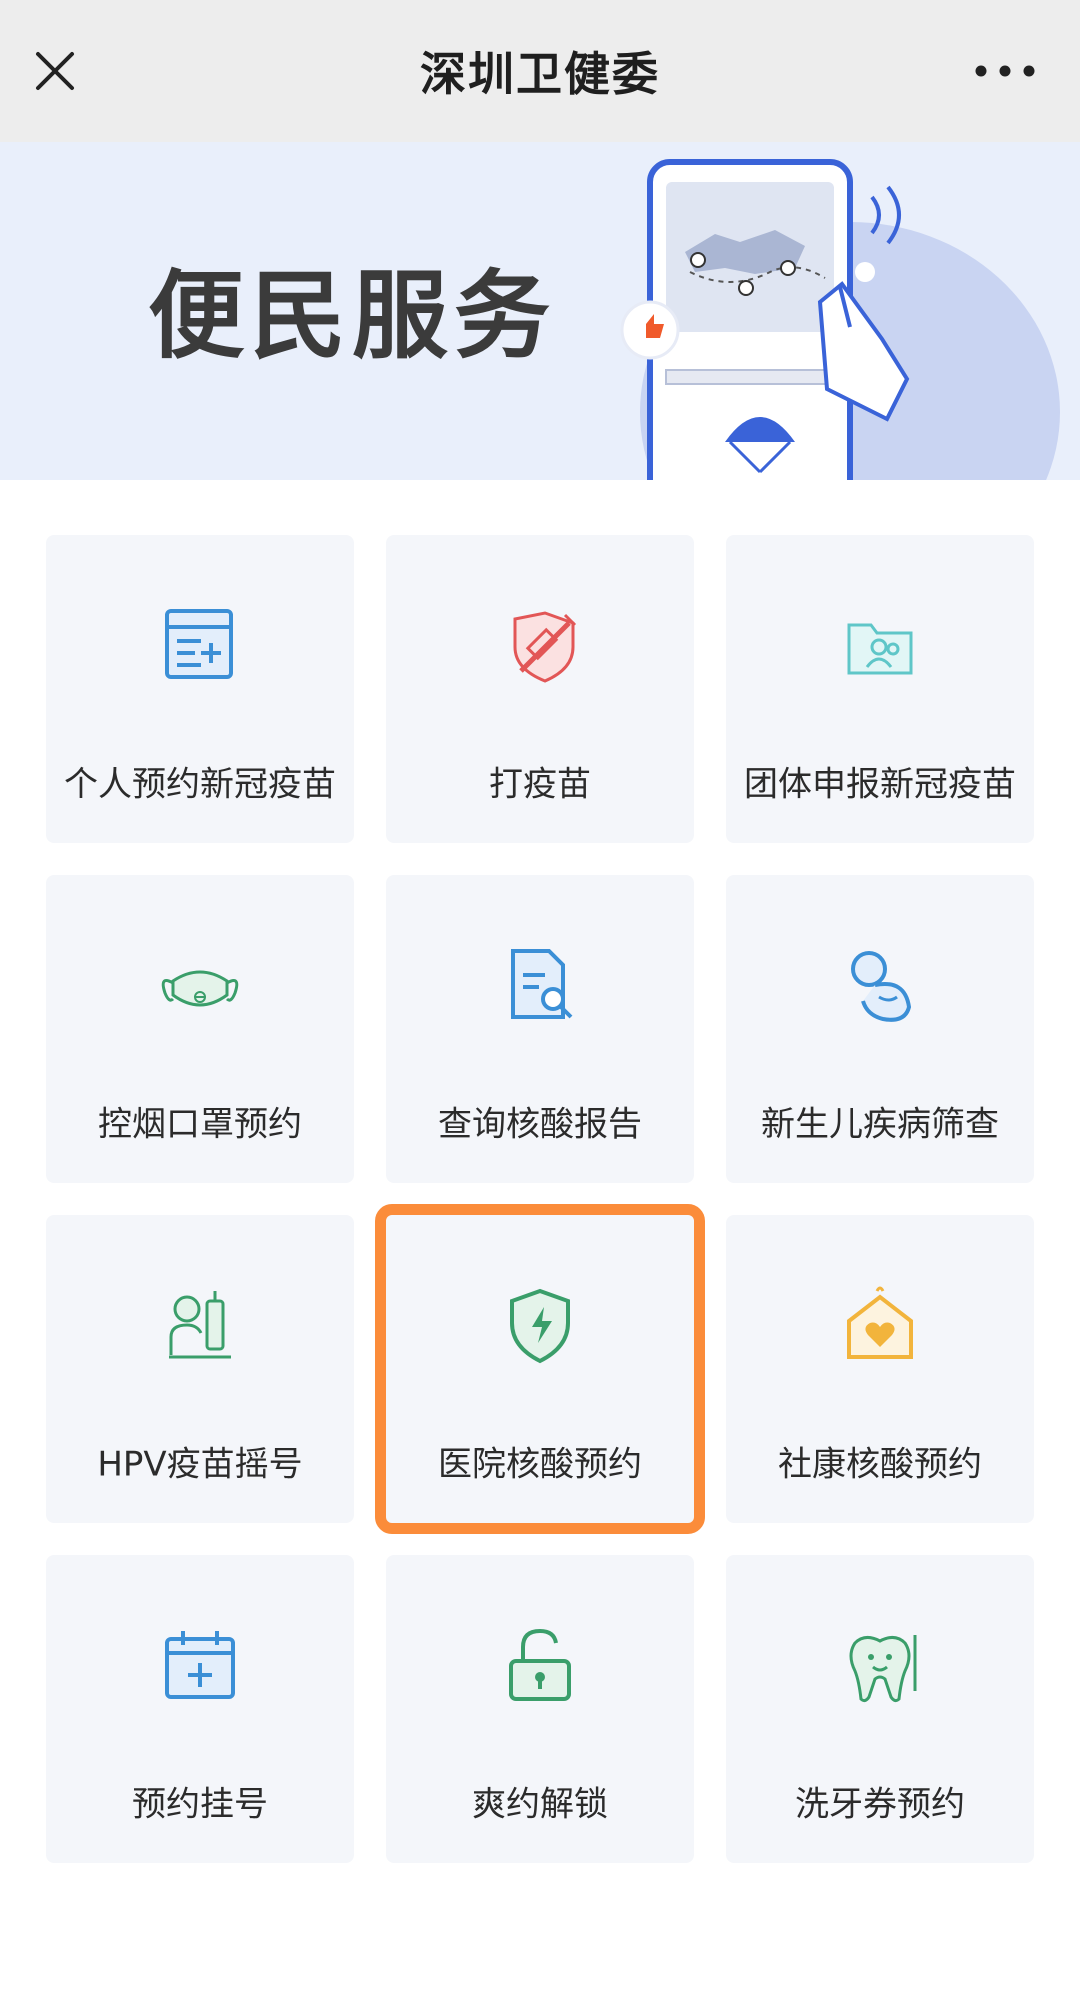 This screenshot has height=1997, width=1080. What do you see at coordinates (540, 1326) in the screenshot?
I see `shield-bolt-icon` at bounding box center [540, 1326].